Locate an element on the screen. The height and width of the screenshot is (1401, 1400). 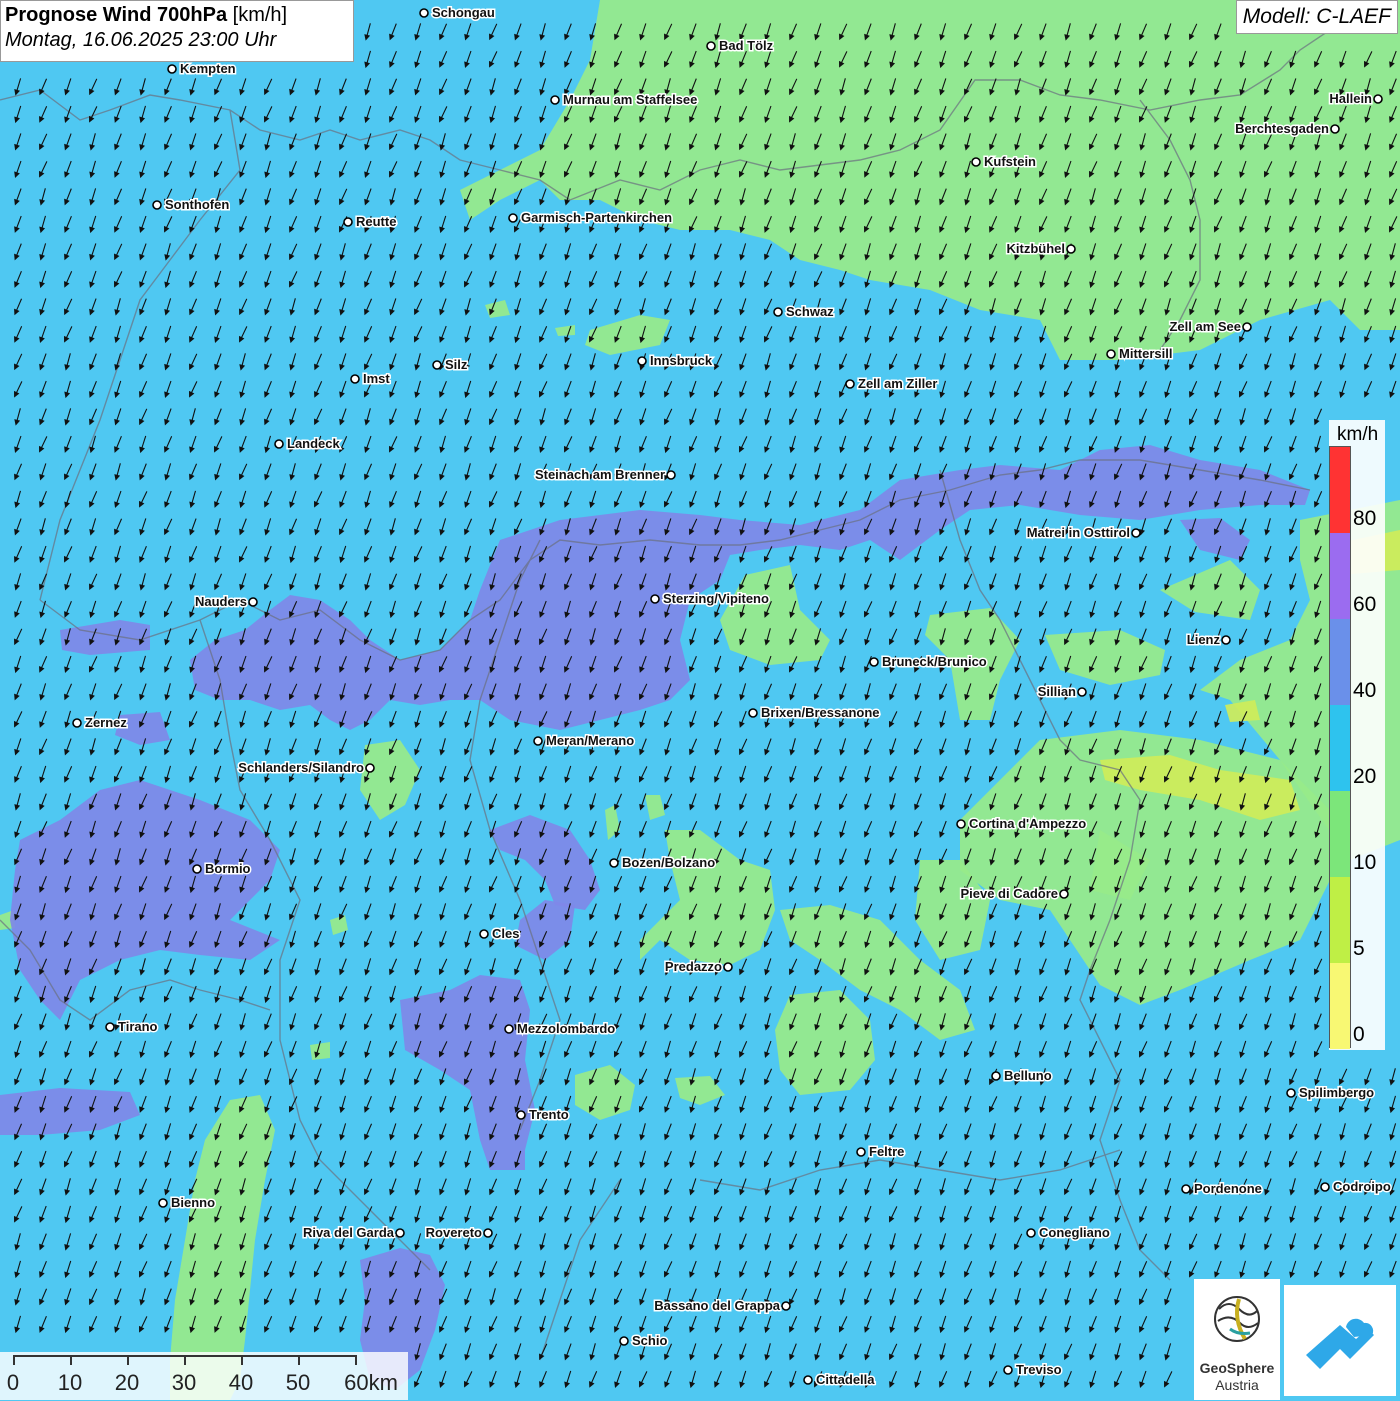
model-label: Modell: C-LAEF is located at coordinates (1317, 17).